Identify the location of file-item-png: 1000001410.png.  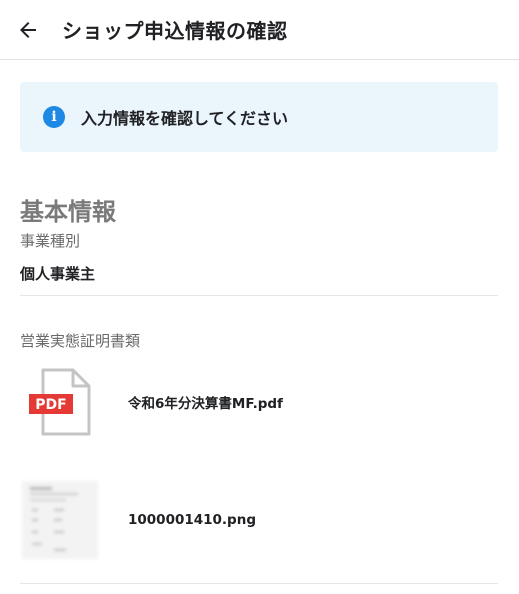
(259, 520).